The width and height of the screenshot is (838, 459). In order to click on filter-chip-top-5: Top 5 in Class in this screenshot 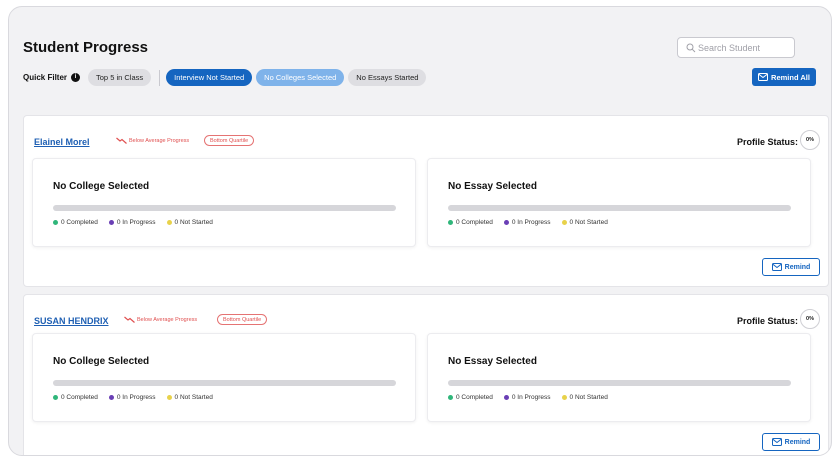, I will do `click(120, 77)`.